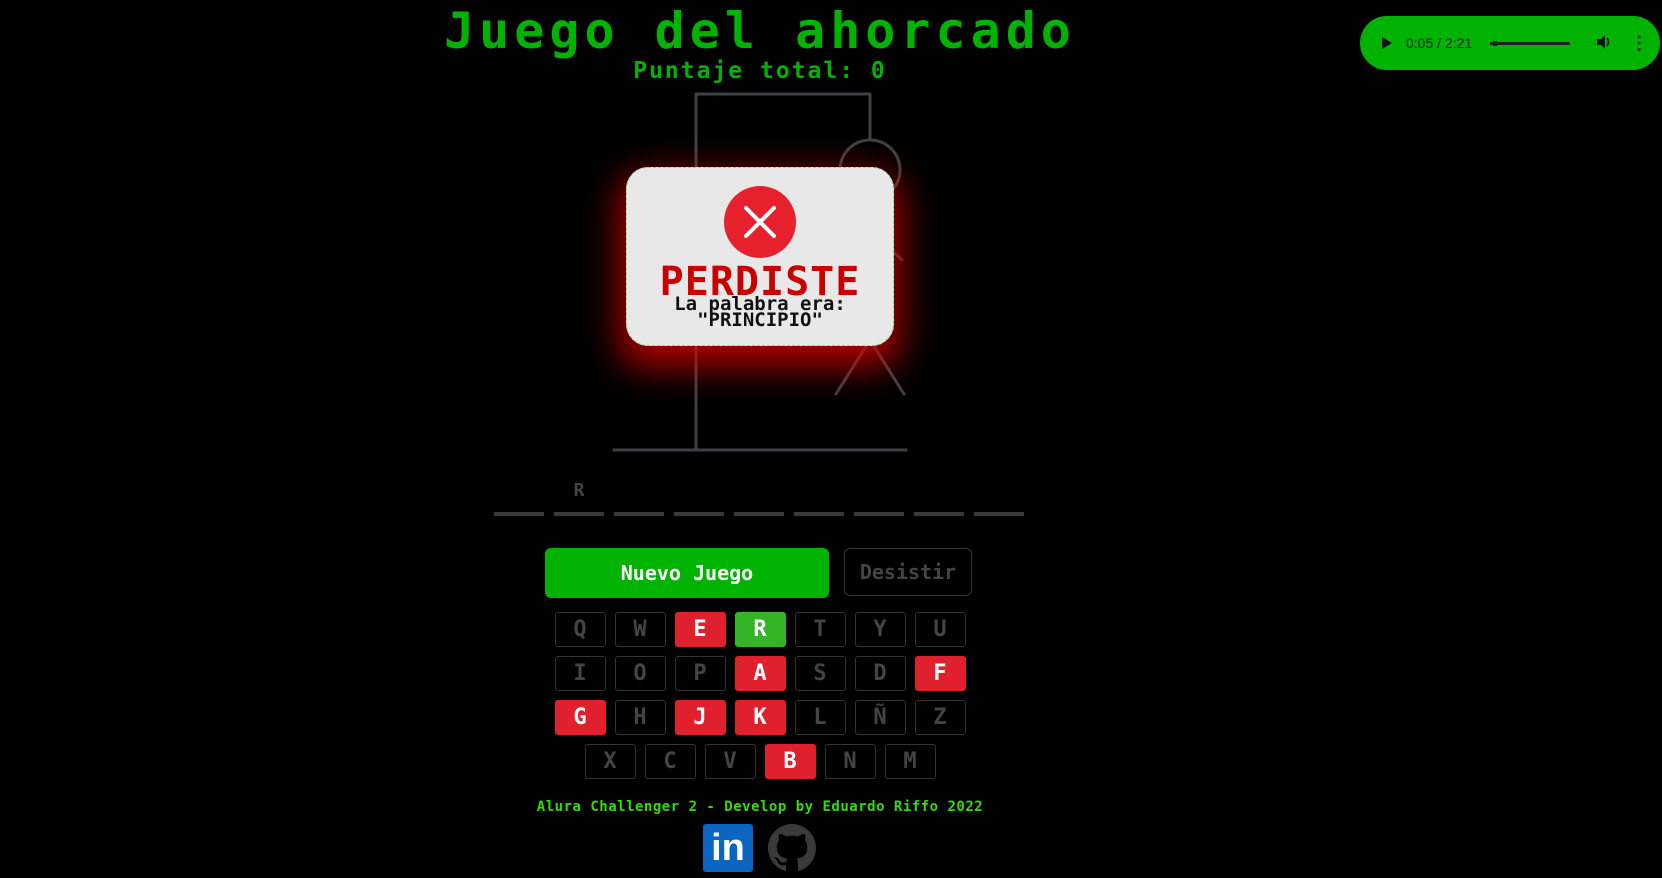  Describe the element at coordinates (1439, 43) in the screenshot. I see `audio-time: 0:05 / 2:21` at that location.